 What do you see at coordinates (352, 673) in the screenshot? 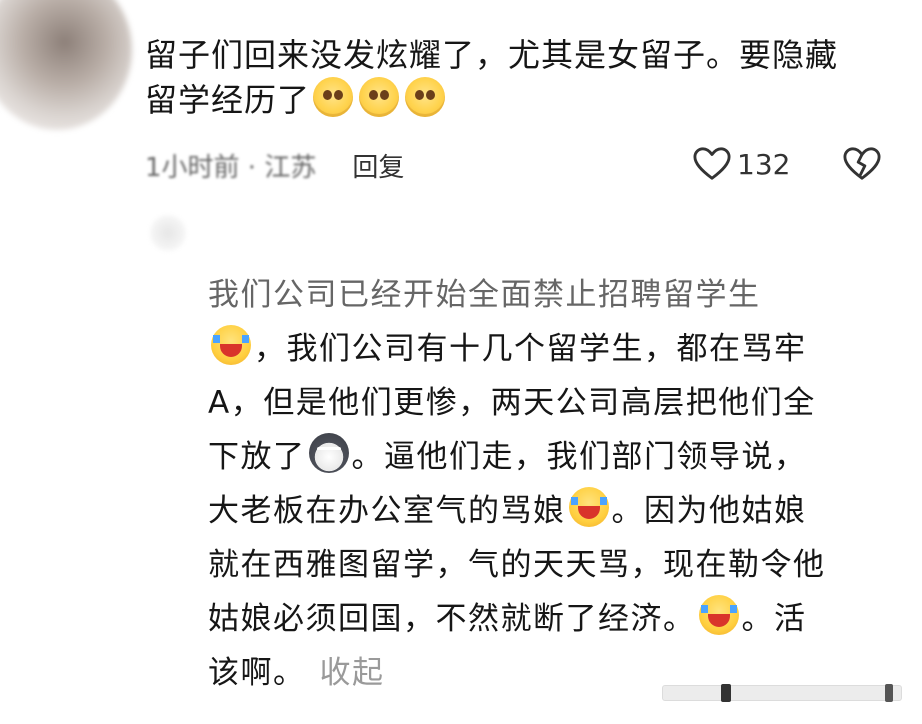
I see `collapse-button: 收起` at bounding box center [352, 673].